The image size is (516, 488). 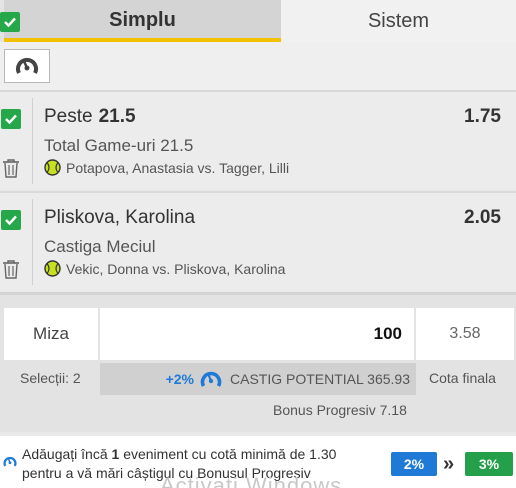 What do you see at coordinates (179, 379) in the screenshot?
I see `bonus-percent: +2%` at bounding box center [179, 379].